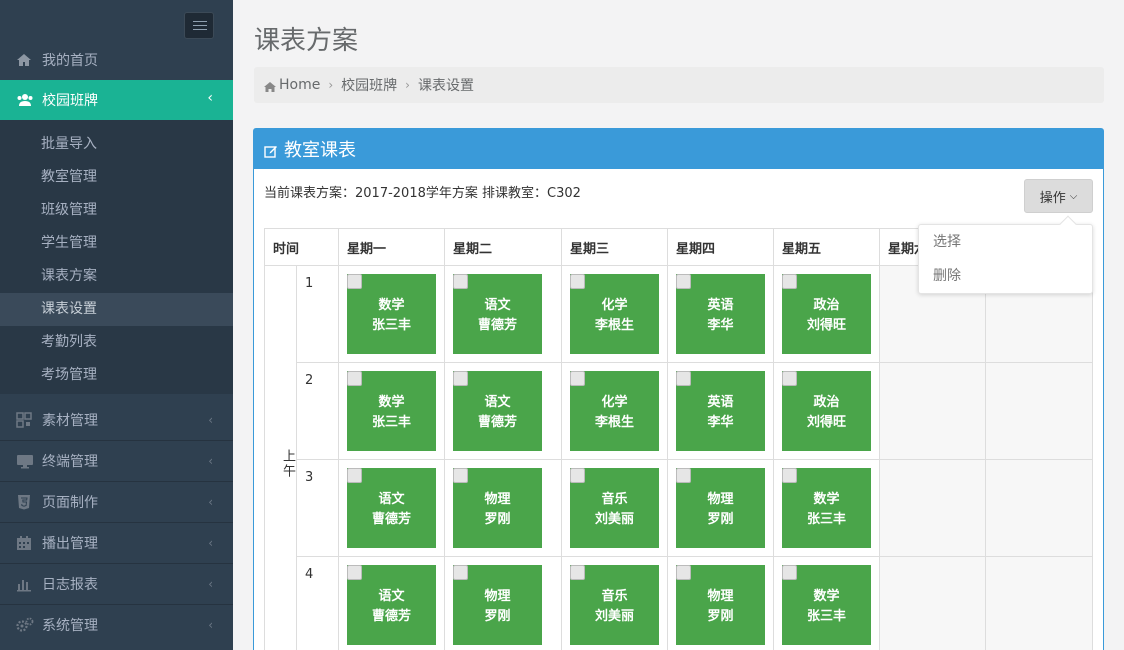  I want to click on gears-icon, so click(25, 625).